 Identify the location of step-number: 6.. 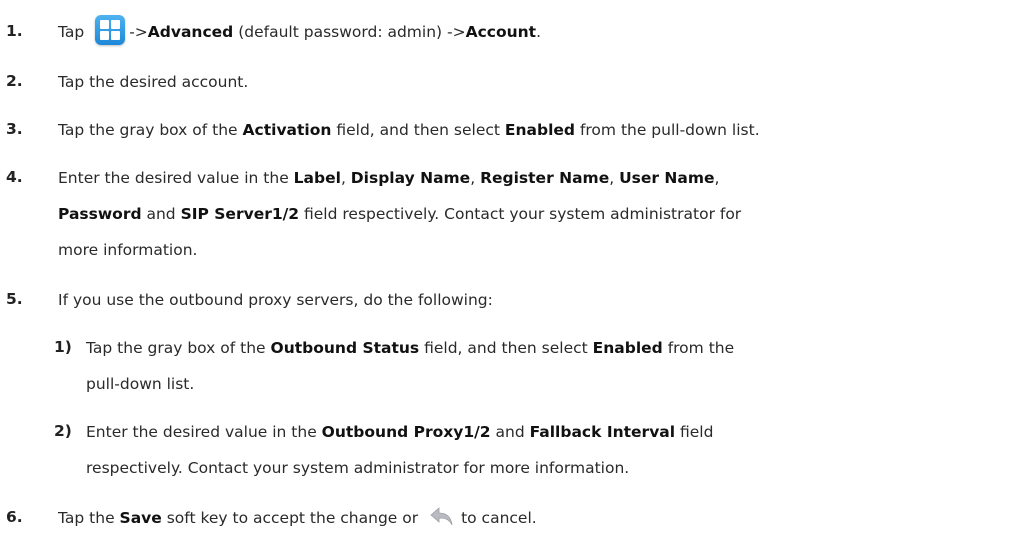
(14, 517).